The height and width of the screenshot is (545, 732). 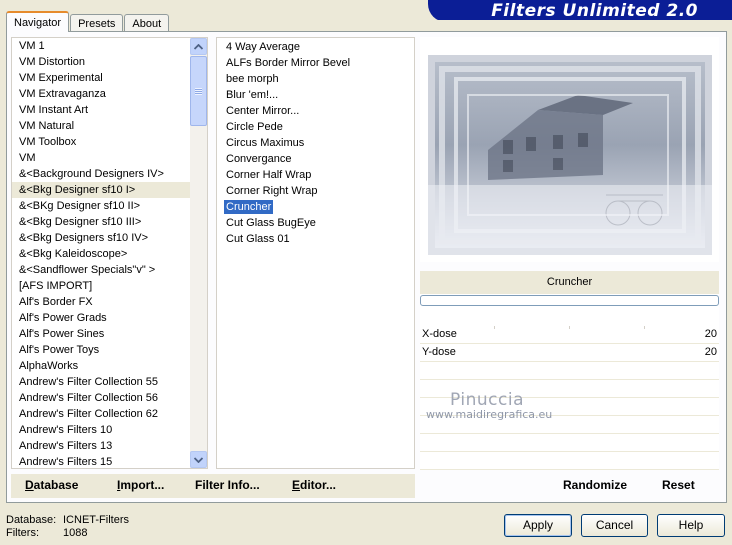 What do you see at coordinates (147, 23) in the screenshot?
I see `tab-about: About` at bounding box center [147, 23].